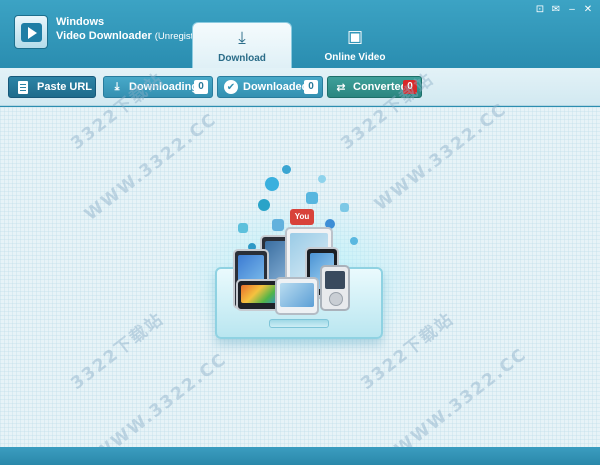  What do you see at coordinates (299, 323) in the screenshot?
I see `tray-handle` at bounding box center [299, 323].